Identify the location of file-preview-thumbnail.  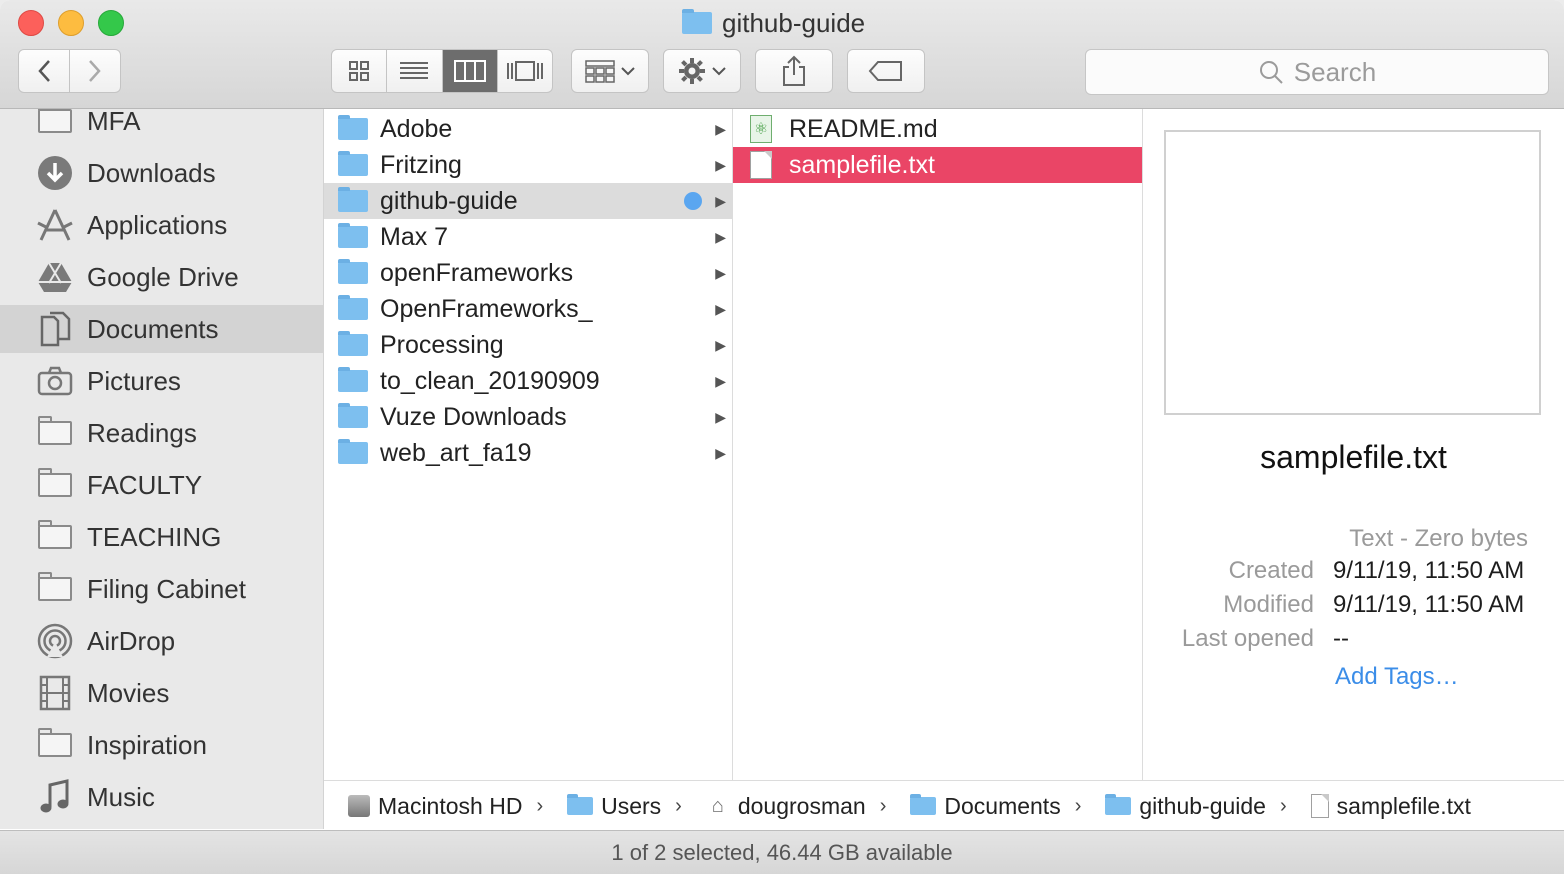
(1352, 272).